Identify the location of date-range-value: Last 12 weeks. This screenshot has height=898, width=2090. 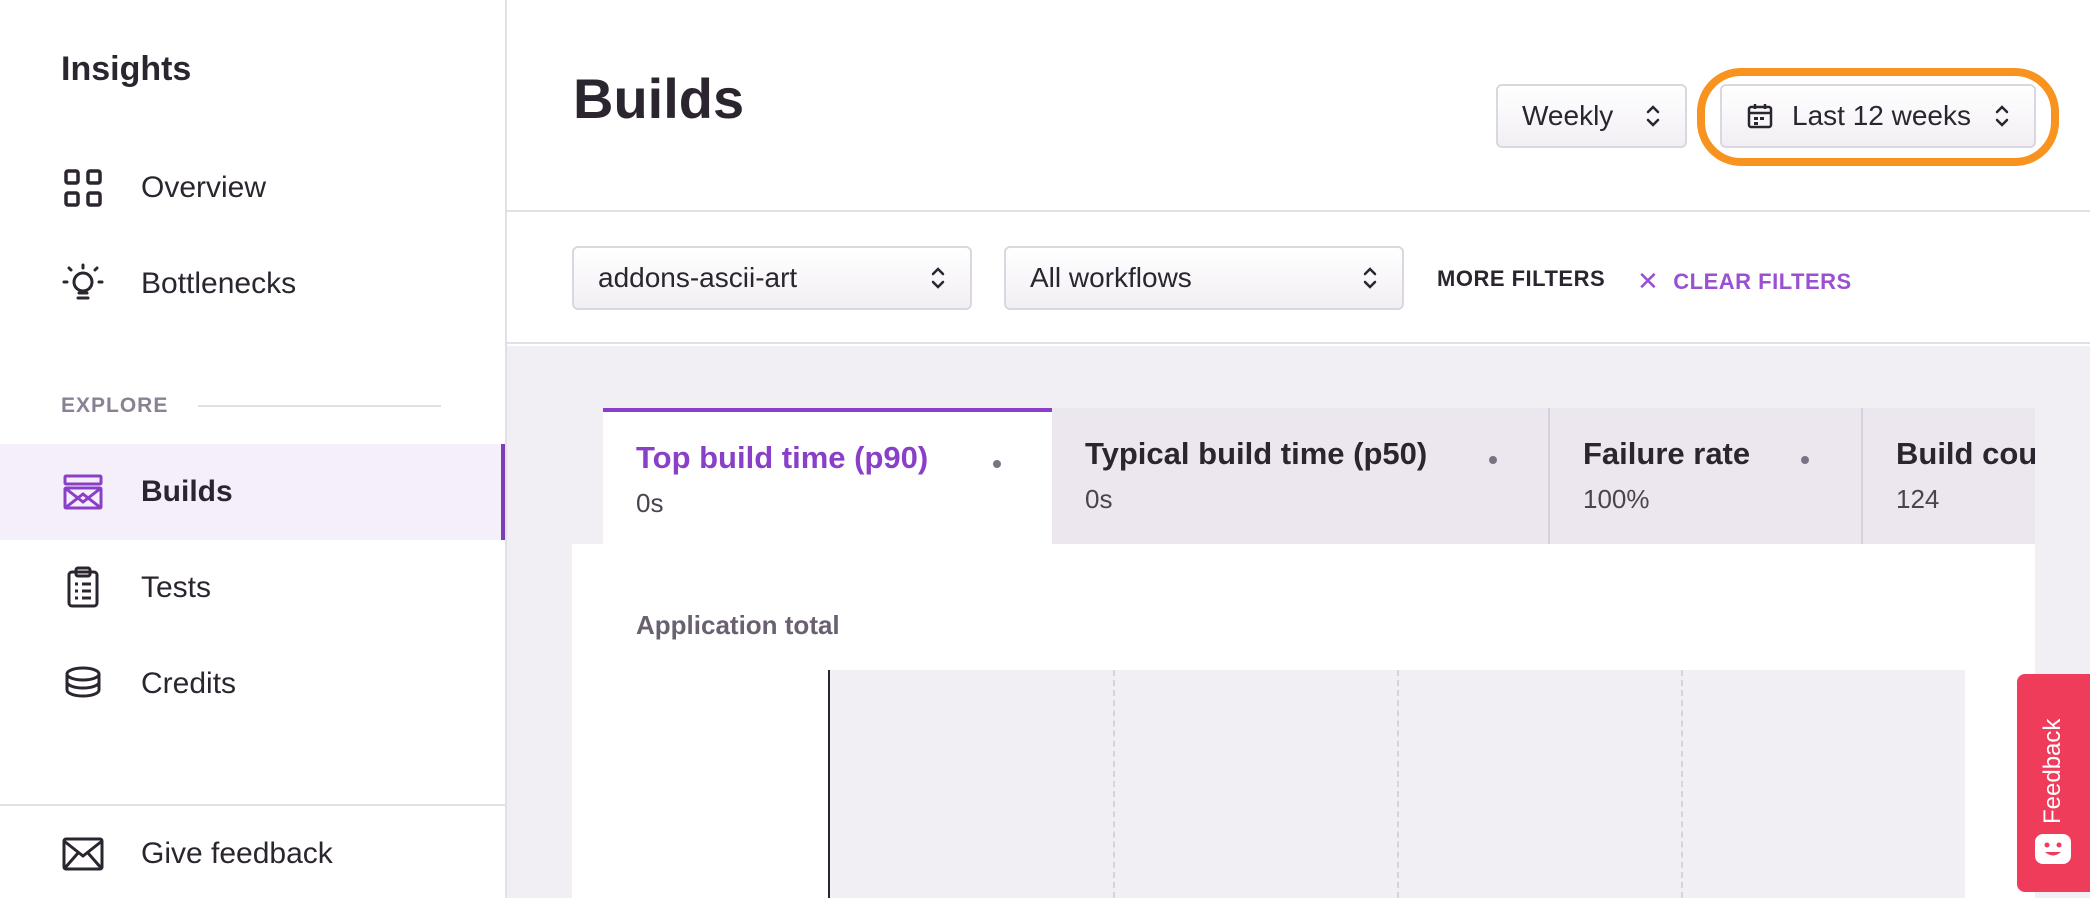
(1881, 115).